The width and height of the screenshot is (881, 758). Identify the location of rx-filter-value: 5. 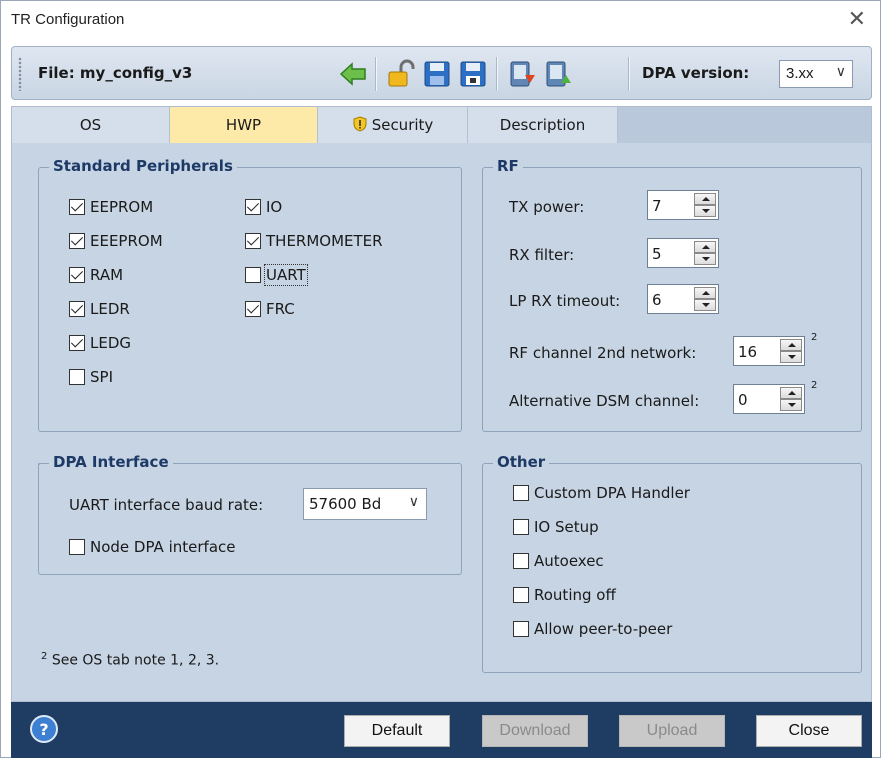
(657, 254).